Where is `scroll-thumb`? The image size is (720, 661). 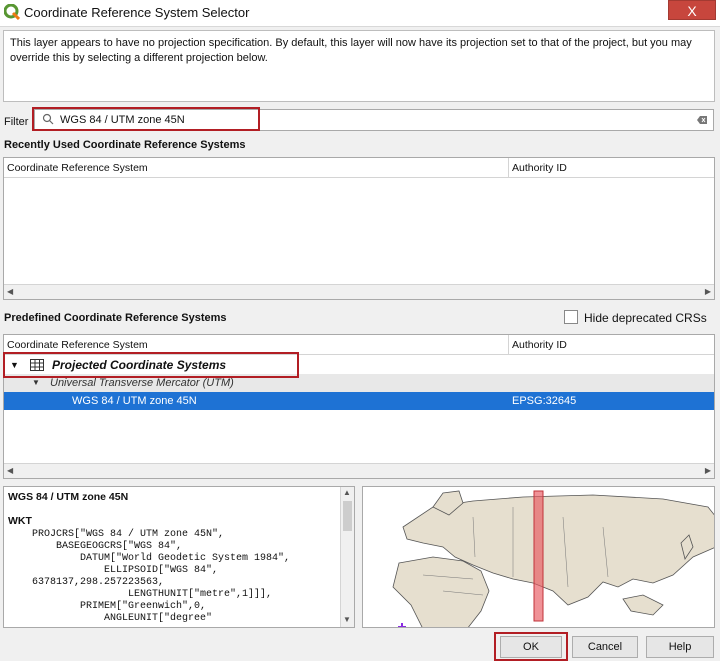
scroll-thumb is located at coordinates (347, 516).